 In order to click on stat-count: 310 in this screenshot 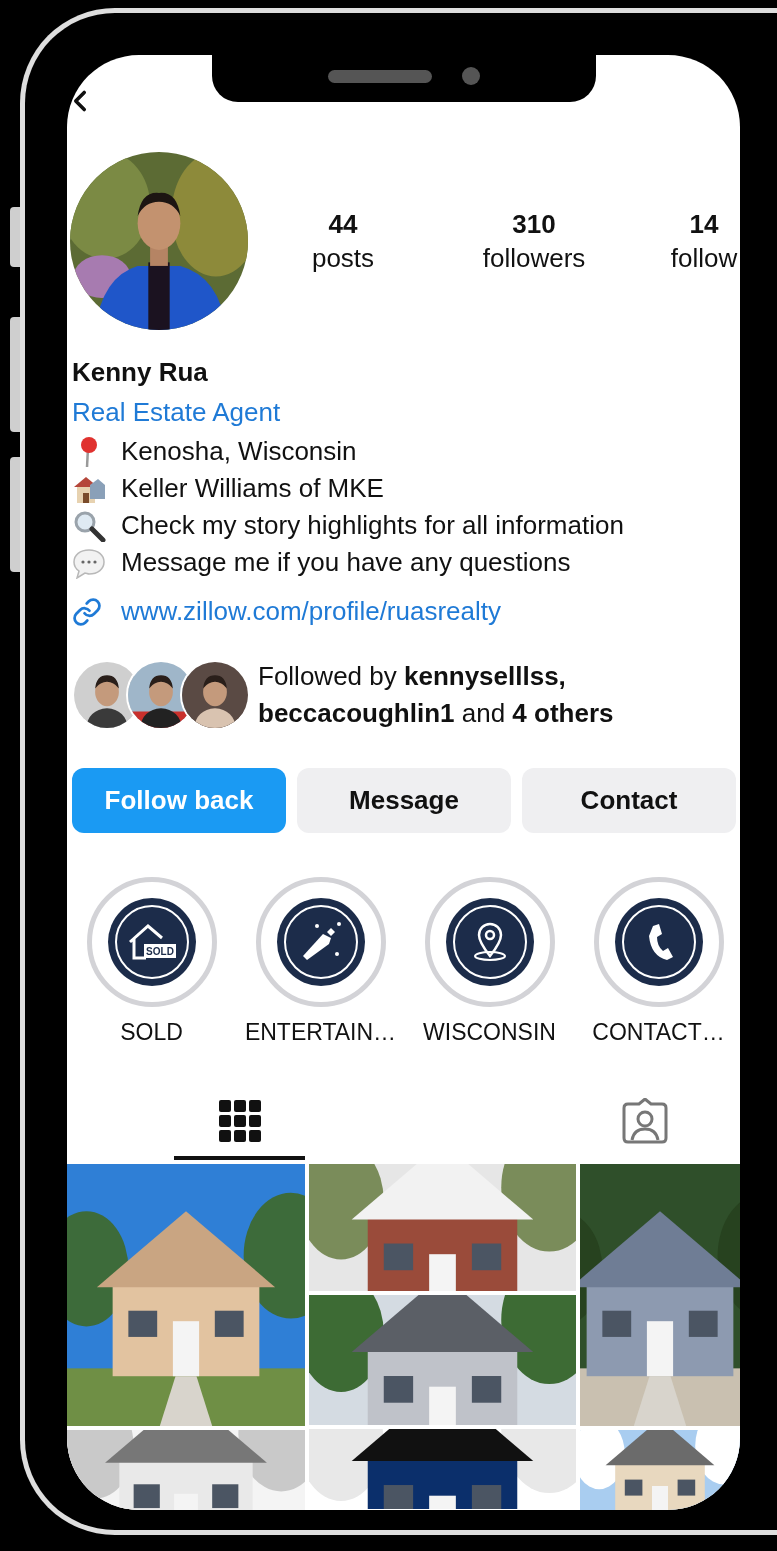, I will do `click(534, 224)`.